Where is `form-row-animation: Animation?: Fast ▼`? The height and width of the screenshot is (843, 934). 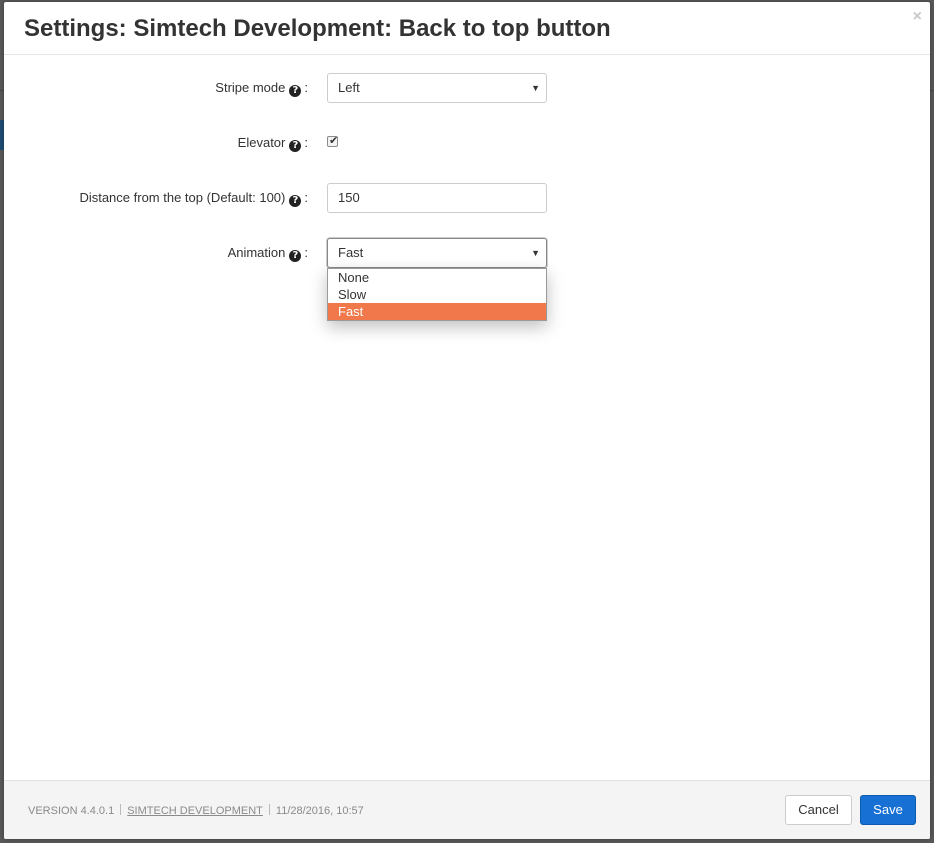
form-row-animation: Animation?: Fast ▼ is located at coordinates (467, 253).